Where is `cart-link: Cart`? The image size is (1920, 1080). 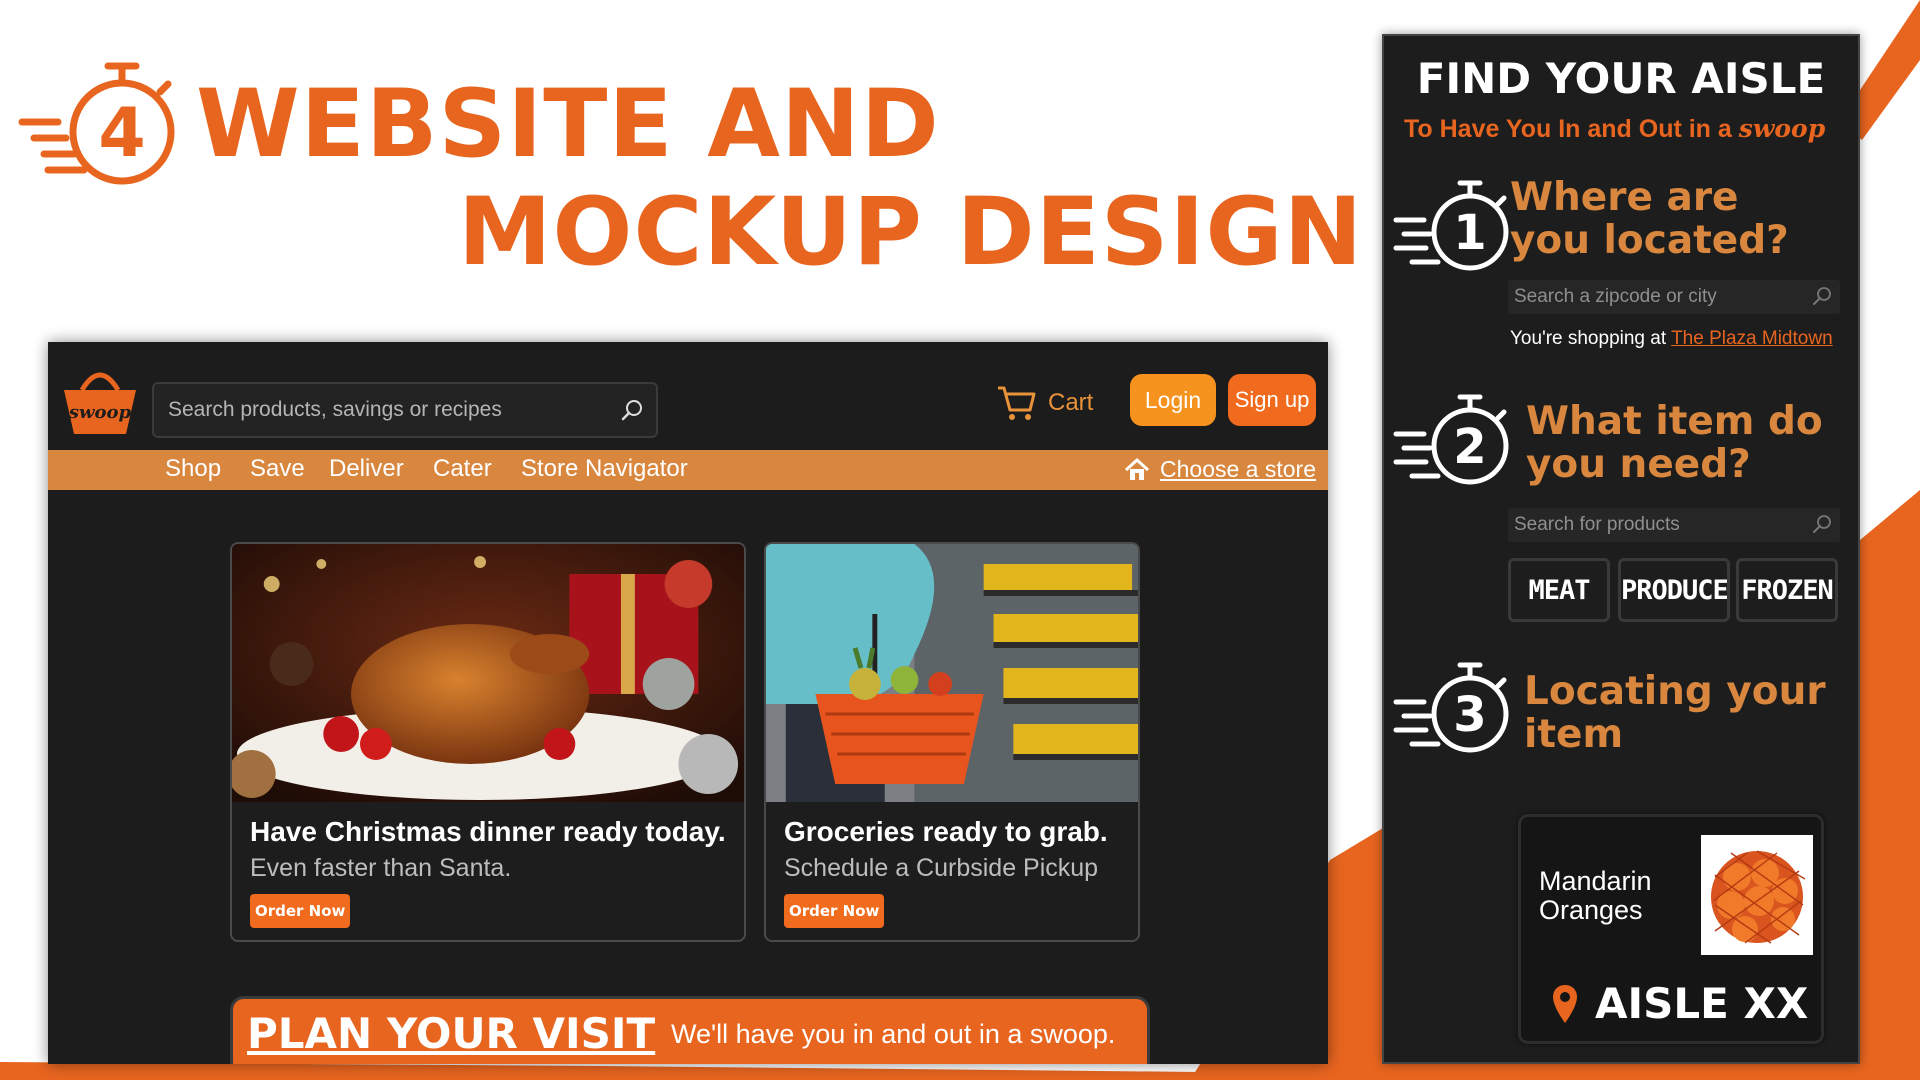 cart-link: Cart is located at coordinates (1044, 403).